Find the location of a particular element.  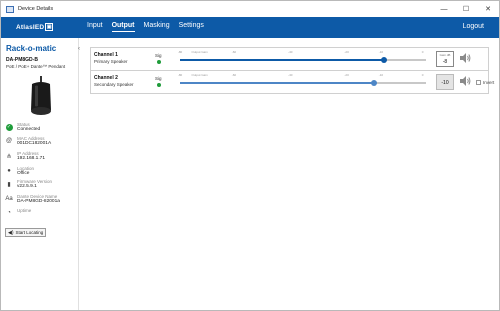

tab-bar: Input Output Masking Settings is located at coordinates (150, 27).